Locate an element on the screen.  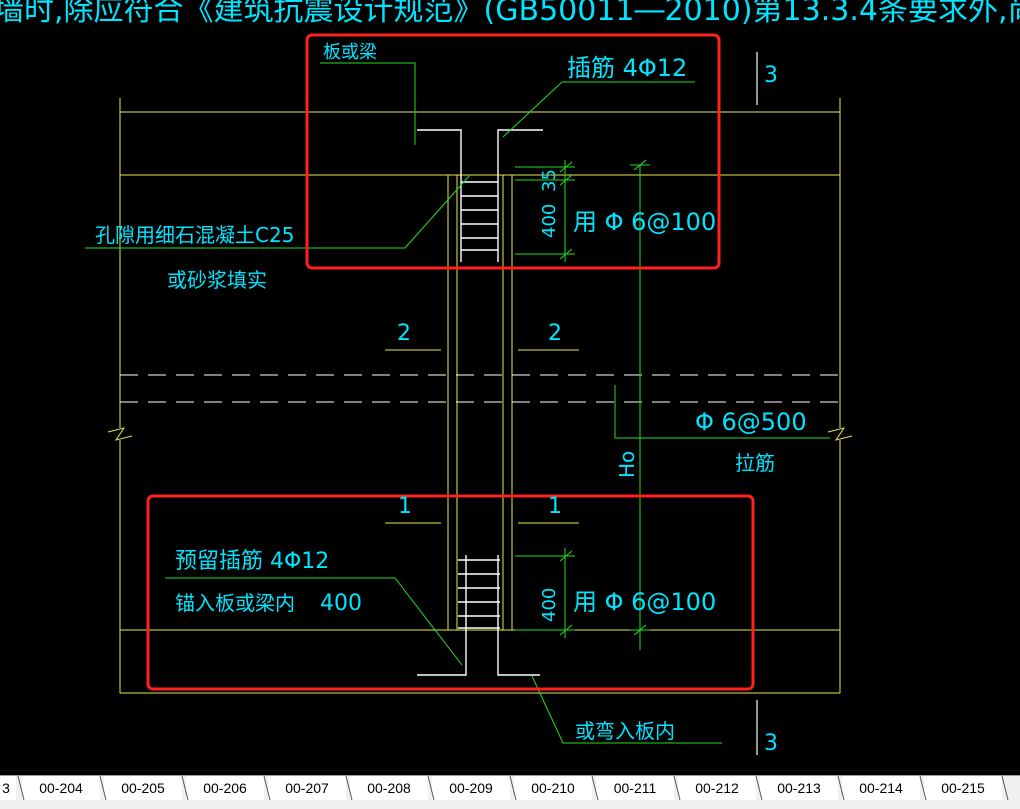
label-gap-fill-line1: 孔隙用细石混凝土C25 is located at coordinates (194, 235).